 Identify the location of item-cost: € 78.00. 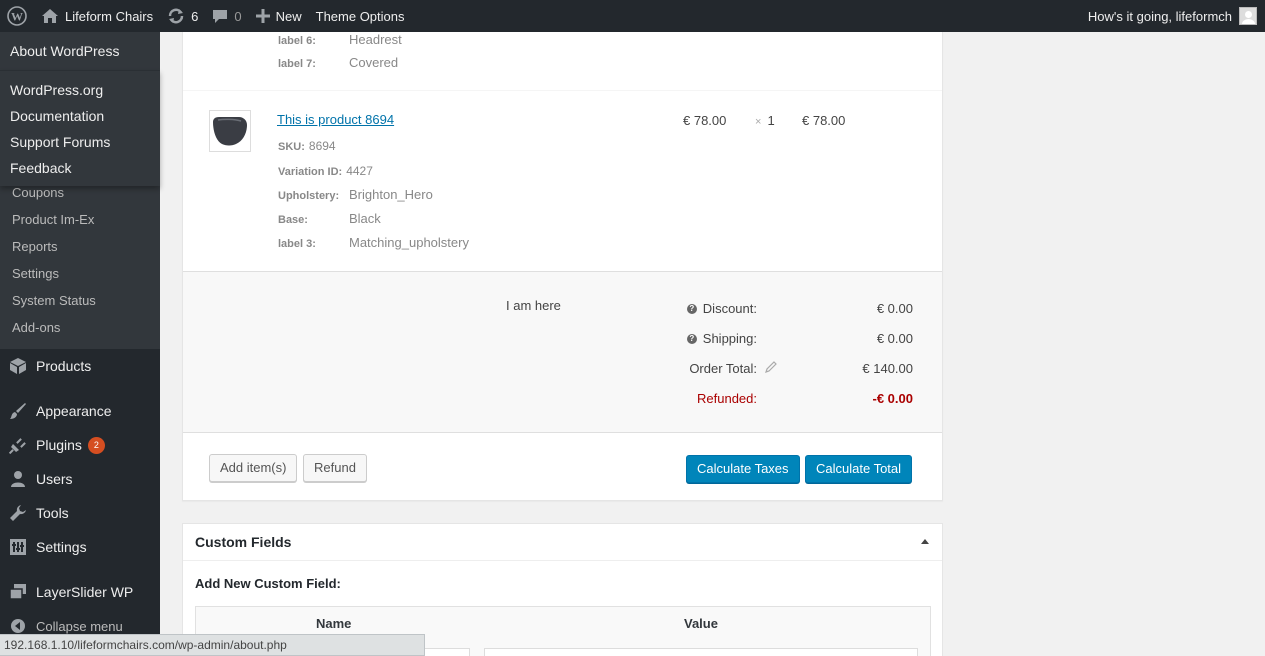
(705, 120).